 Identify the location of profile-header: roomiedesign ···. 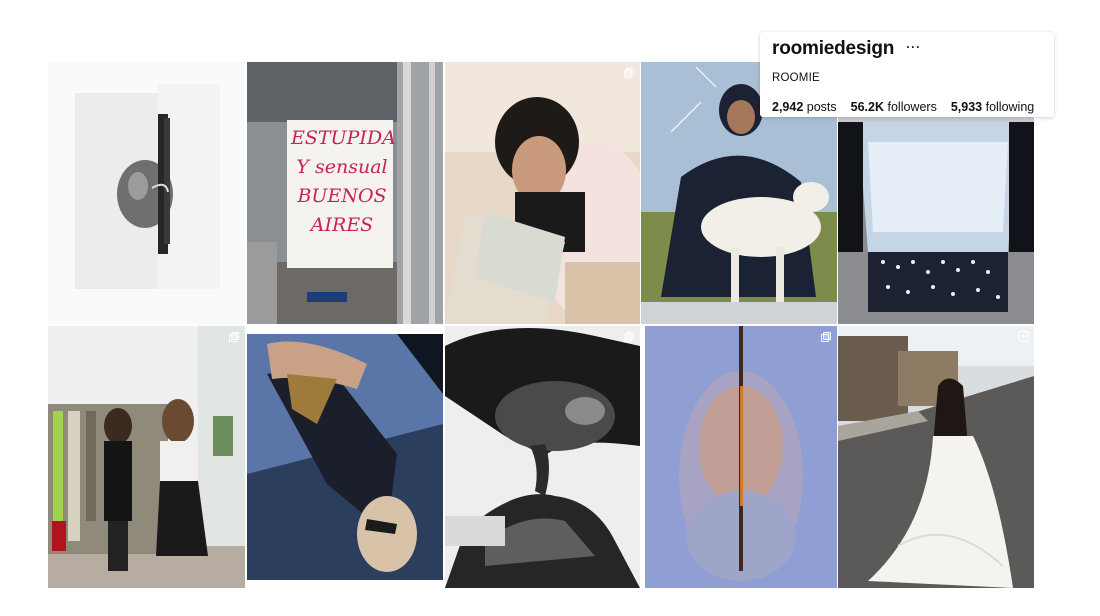
(907, 50).